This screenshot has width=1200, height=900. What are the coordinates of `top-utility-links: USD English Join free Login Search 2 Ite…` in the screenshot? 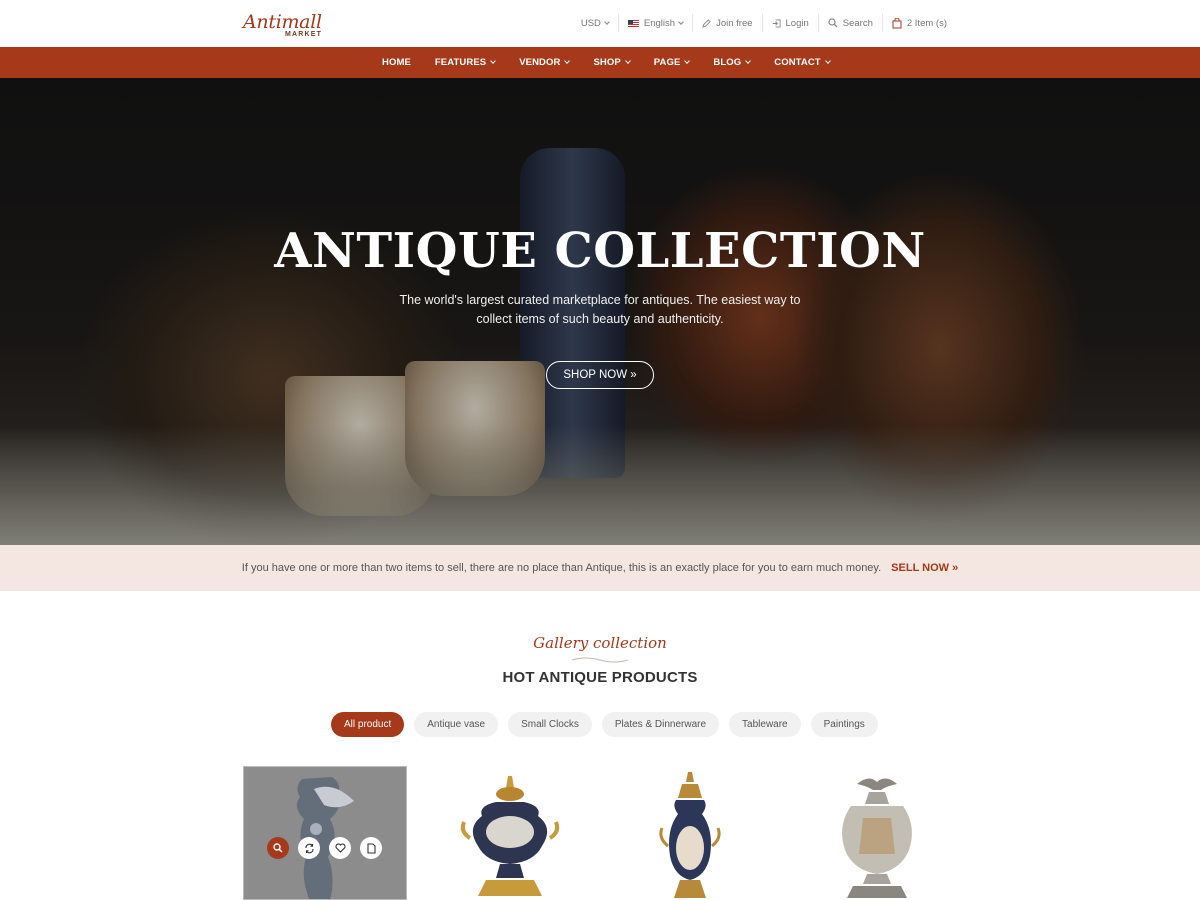 It's located at (764, 23).